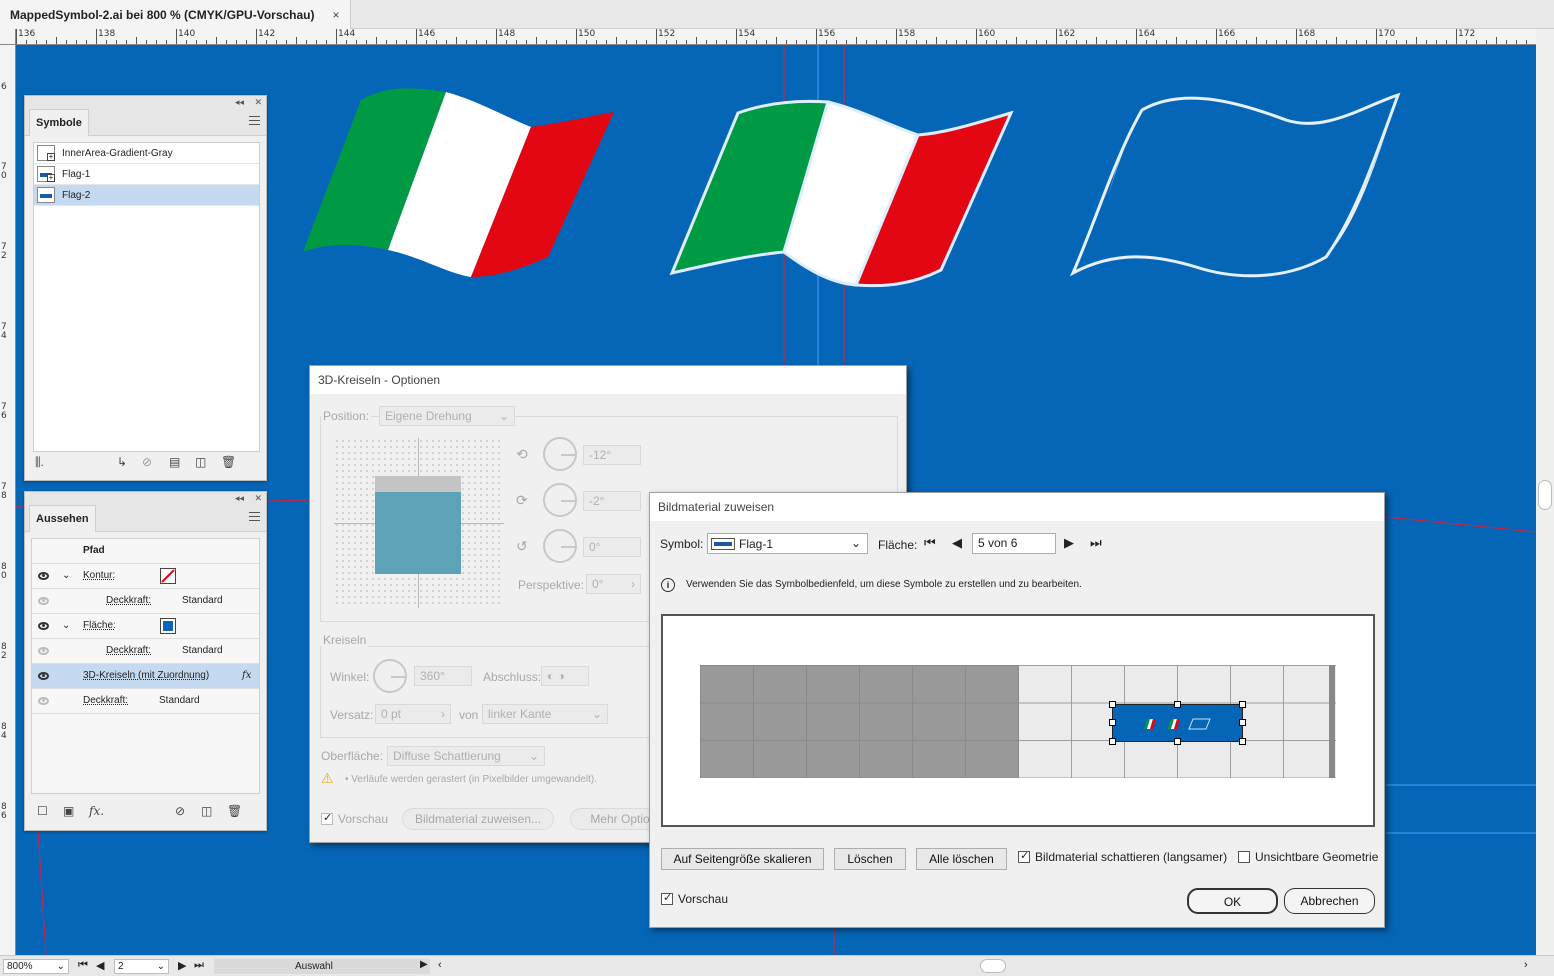 This screenshot has width=1554, height=976. I want to click on fill-label: Fläche:, so click(99, 625).